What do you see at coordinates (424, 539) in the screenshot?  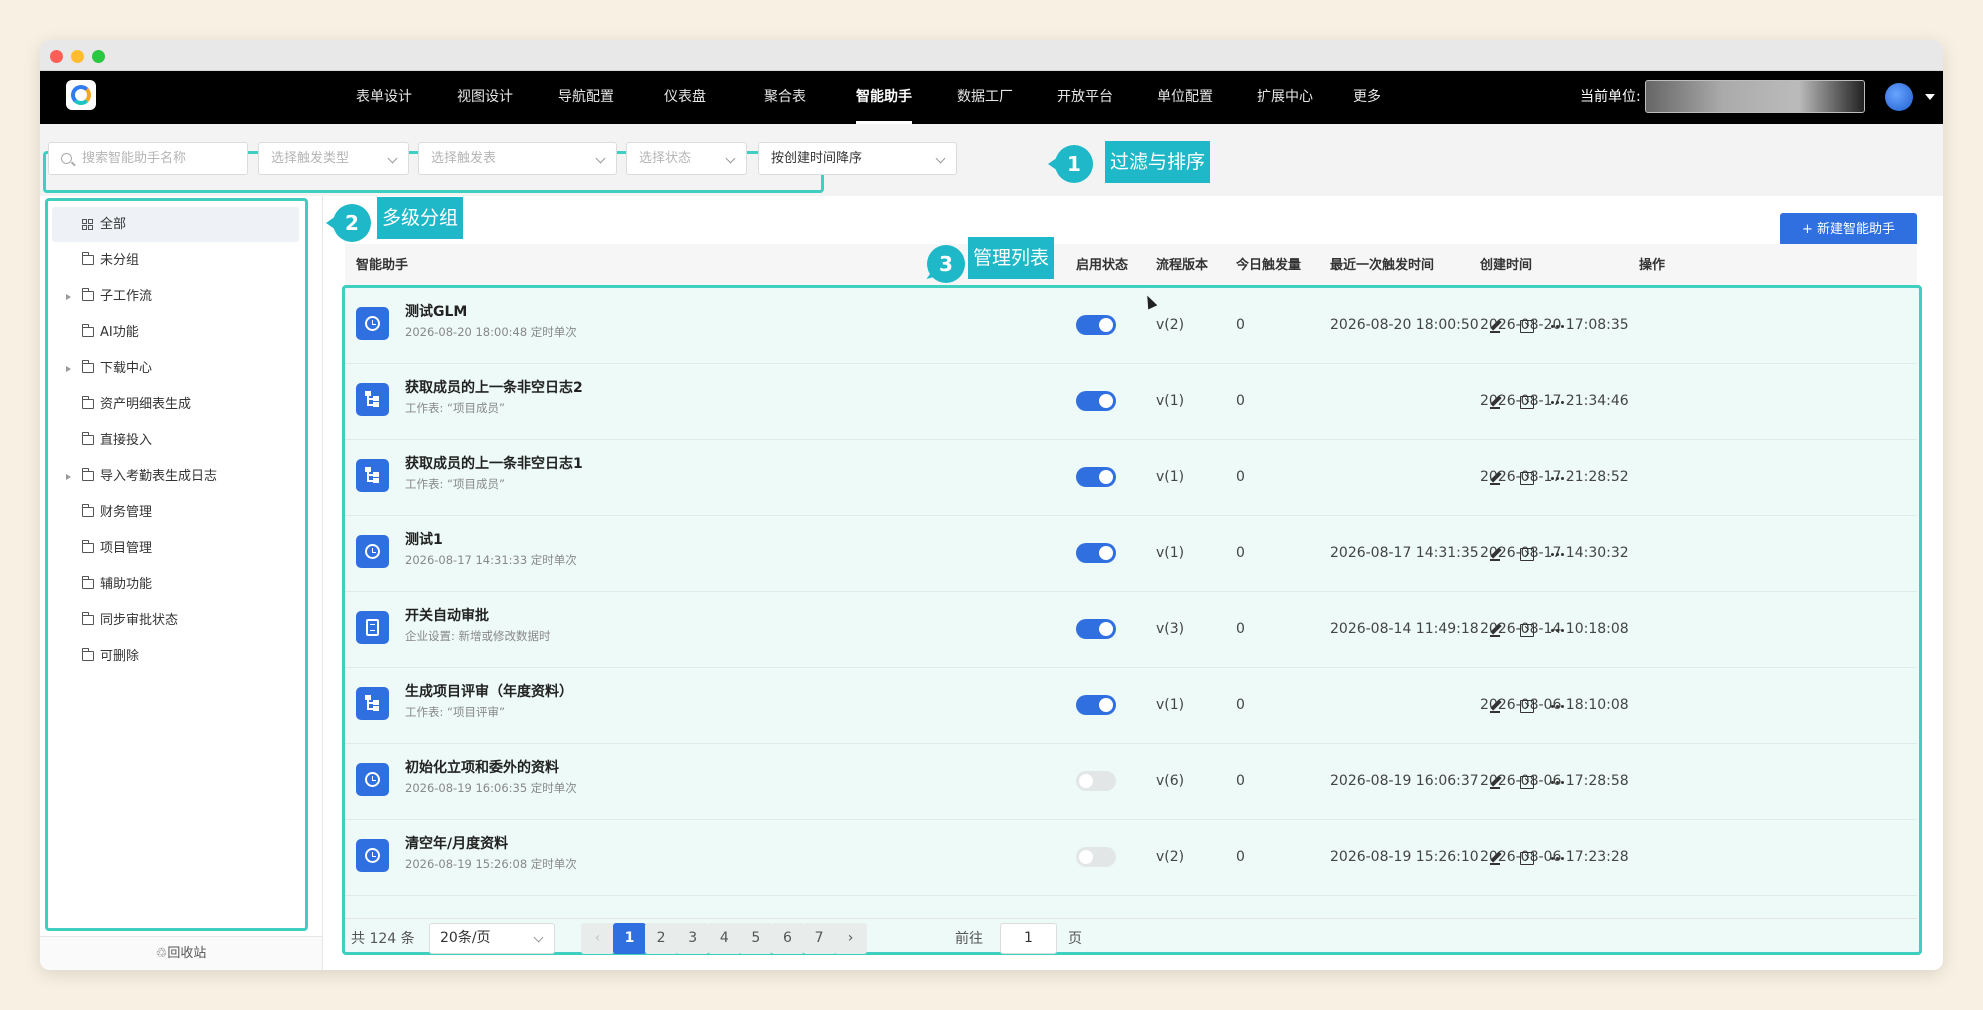 I see `assistant-name: 测试1` at bounding box center [424, 539].